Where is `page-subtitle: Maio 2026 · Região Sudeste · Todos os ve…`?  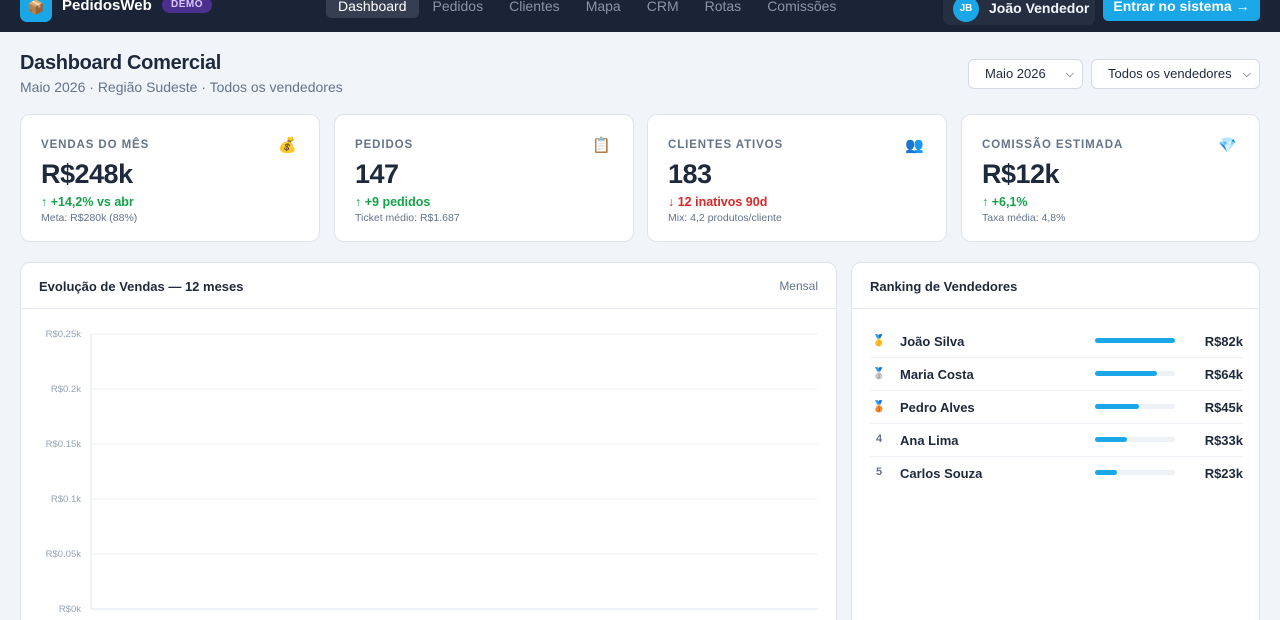
page-subtitle: Maio 2026 · Região Sudeste · Todos os ve… is located at coordinates (181, 87).